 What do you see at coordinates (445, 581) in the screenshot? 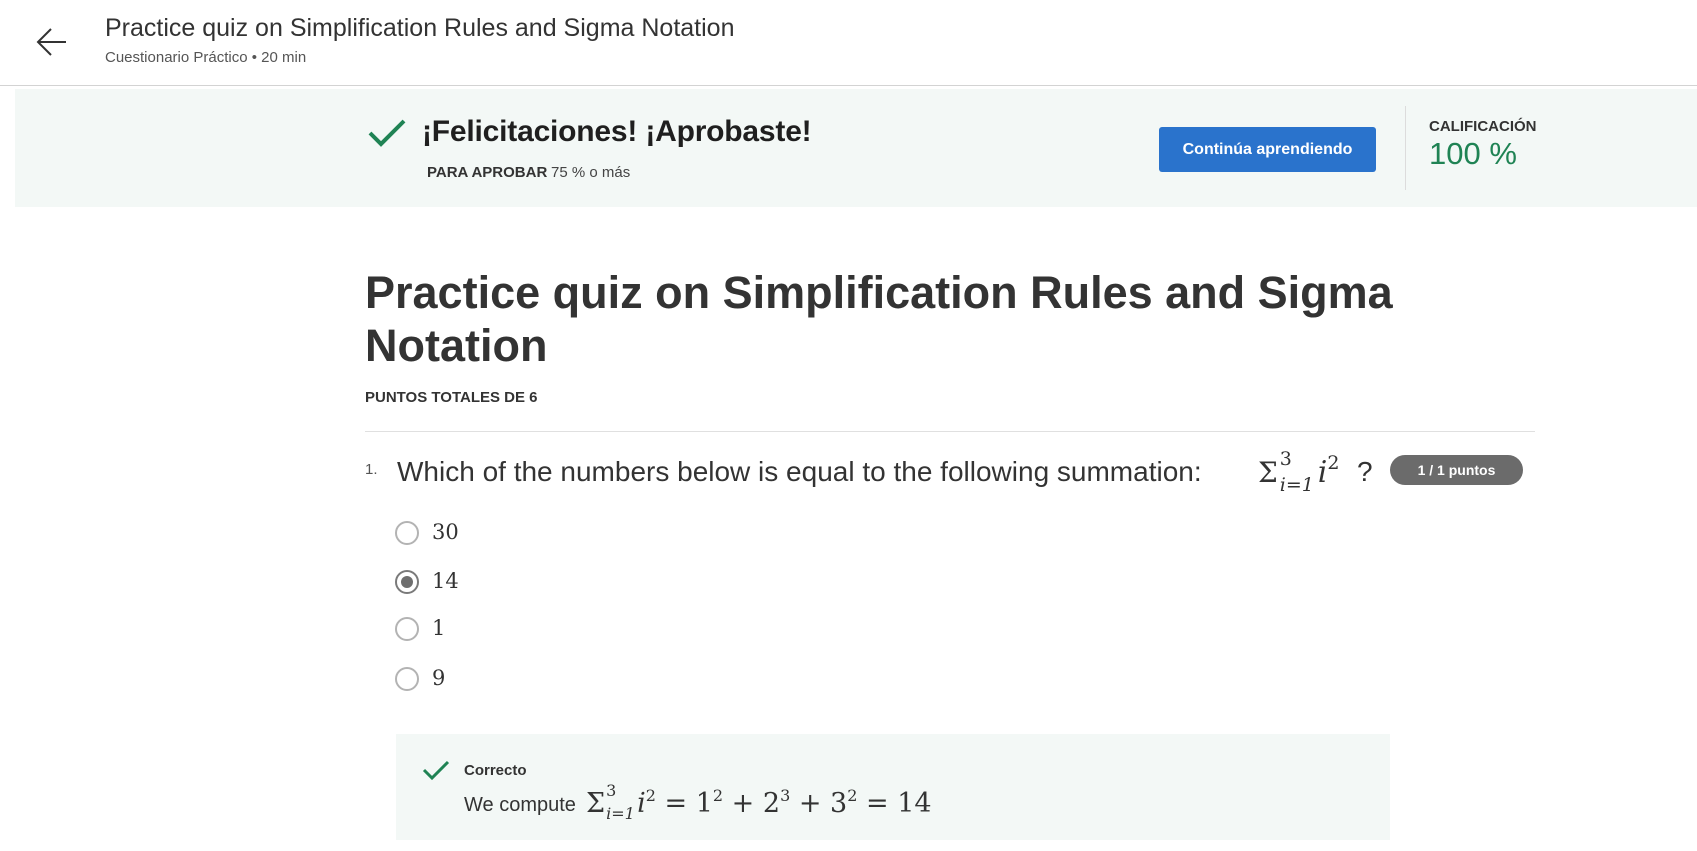
I see `answer-option-label: 14` at bounding box center [445, 581].